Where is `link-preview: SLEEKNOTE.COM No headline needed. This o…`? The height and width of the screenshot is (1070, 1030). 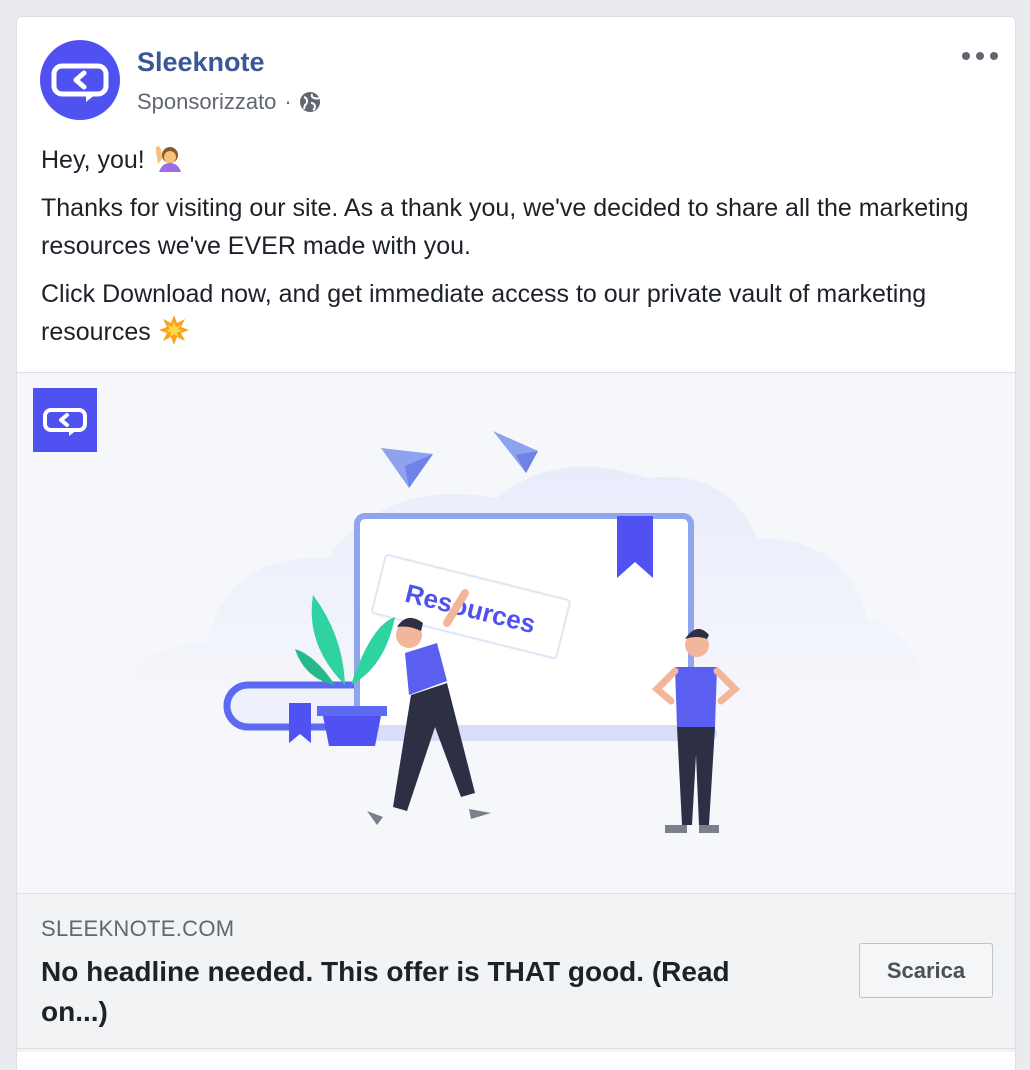
link-preview: SLEEKNOTE.COM No headline needed. This o… is located at coordinates (516, 973).